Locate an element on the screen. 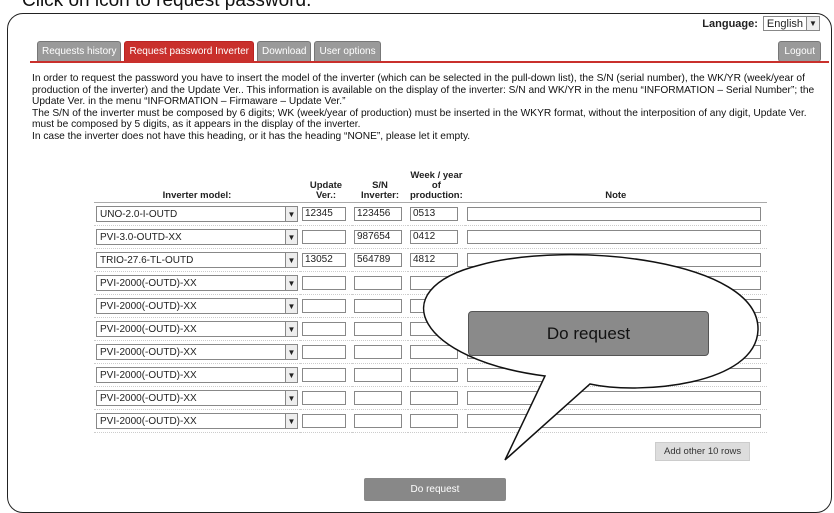  do-request-button: Do request is located at coordinates (435, 489).